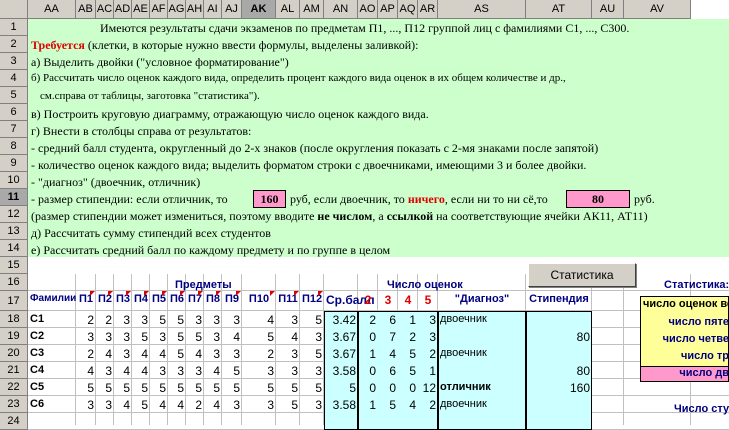 This screenshot has height=430, width=729. I want to click on column-header-aa: AA, so click(52, 9).